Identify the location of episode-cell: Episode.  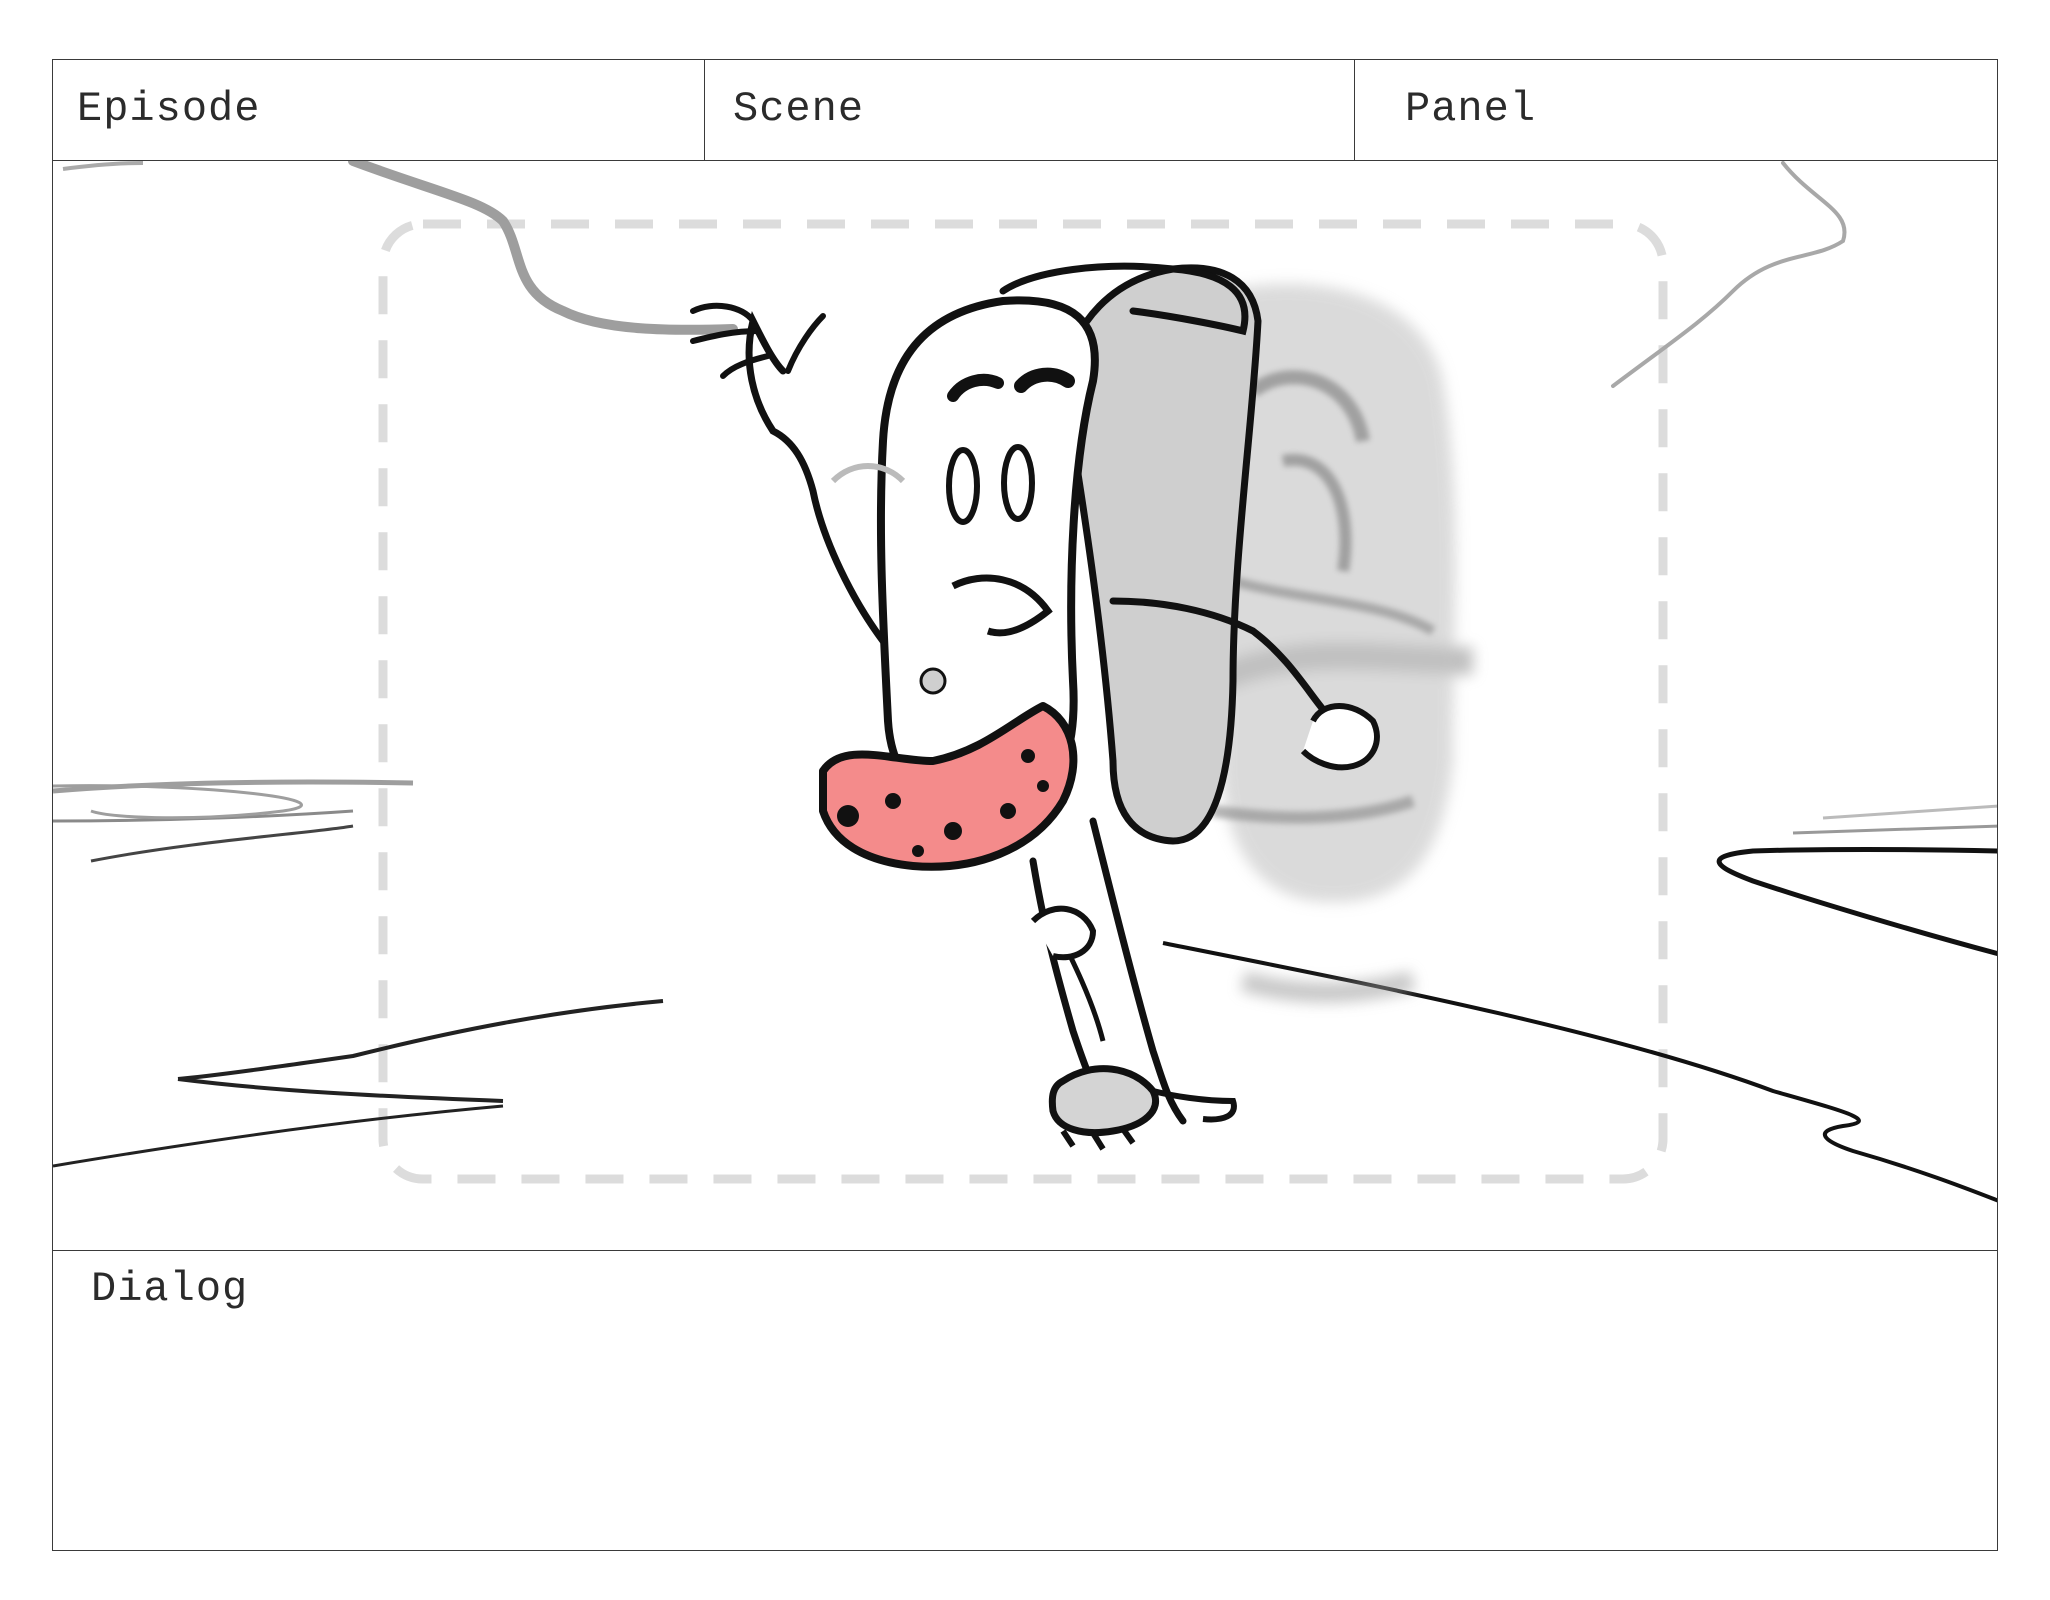
(379, 110).